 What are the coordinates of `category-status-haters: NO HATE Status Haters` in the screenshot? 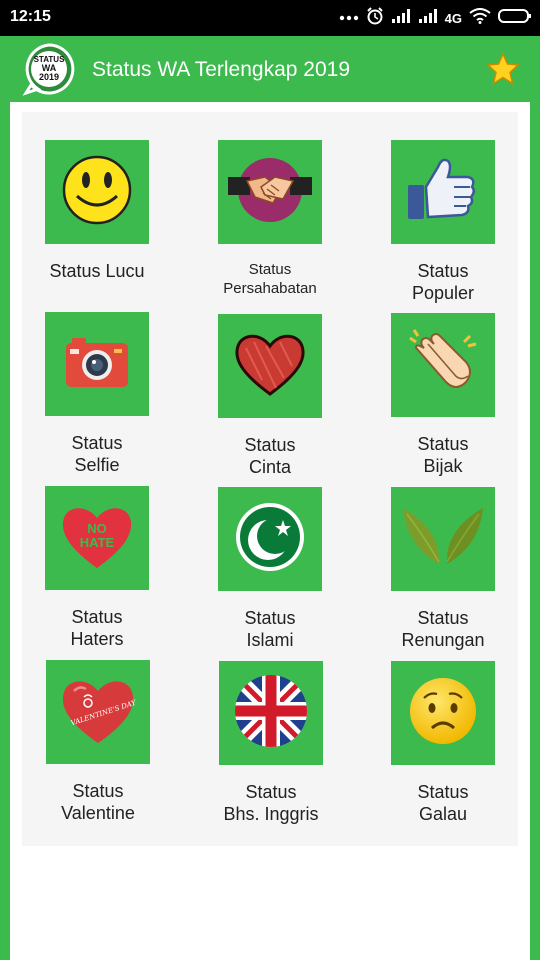 It's located at (97, 568).